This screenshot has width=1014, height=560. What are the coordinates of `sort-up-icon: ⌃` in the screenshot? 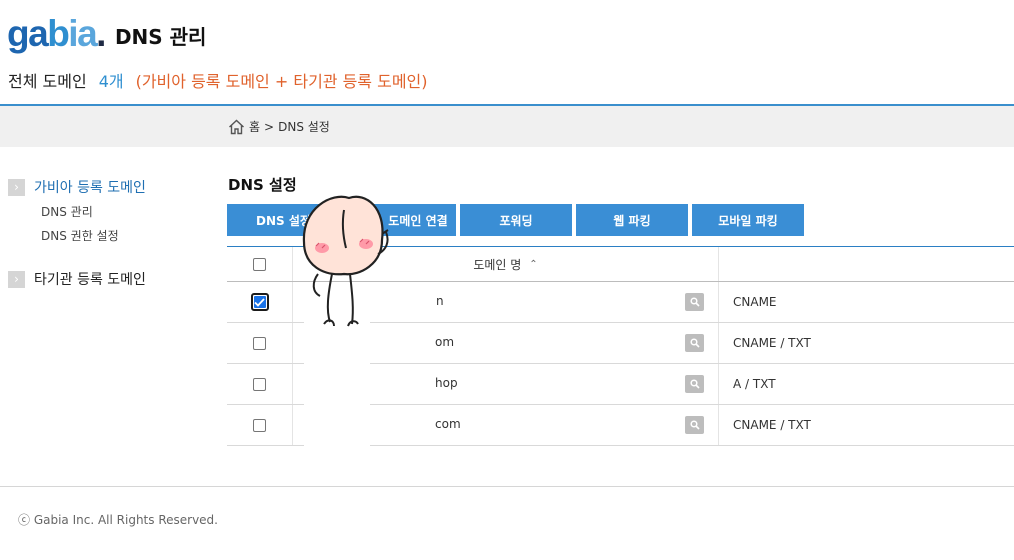 It's located at (533, 264).